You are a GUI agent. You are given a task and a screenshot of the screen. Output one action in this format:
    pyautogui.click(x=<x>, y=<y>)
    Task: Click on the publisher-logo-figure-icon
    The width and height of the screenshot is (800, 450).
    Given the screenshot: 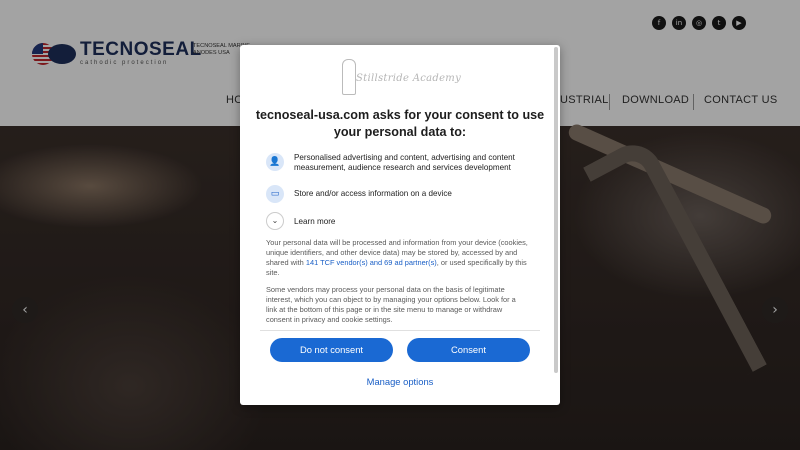 What is the action you would take?
    pyautogui.click(x=349, y=77)
    